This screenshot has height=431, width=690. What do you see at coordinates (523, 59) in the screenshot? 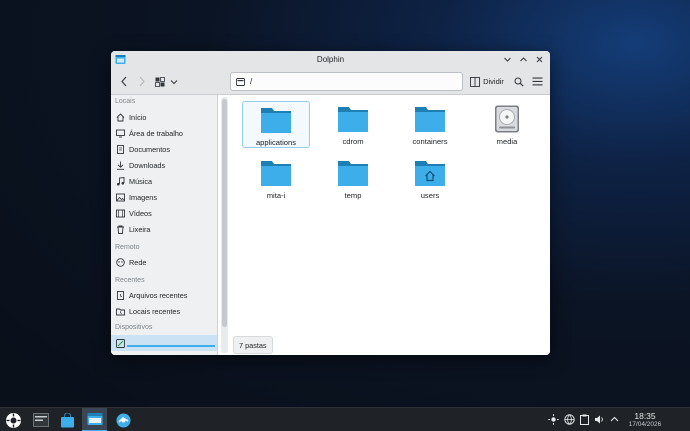
I see `maximize-icon` at bounding box center [523, 59].